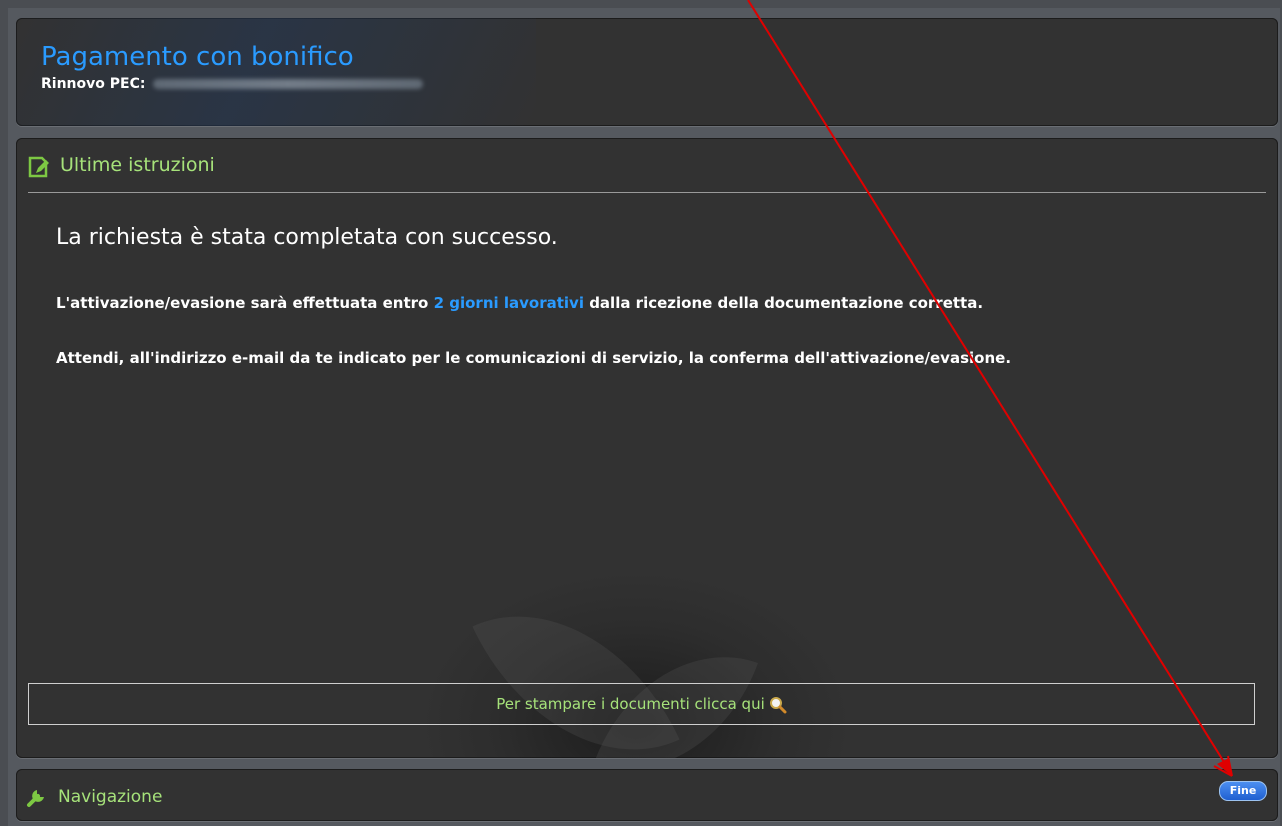 This screenshot has height=826, width=1282. What do you see at coordinates (110, 797) in the screenshot?
I see `navigation-title: Navigazione` at bounding box center [110, 797].